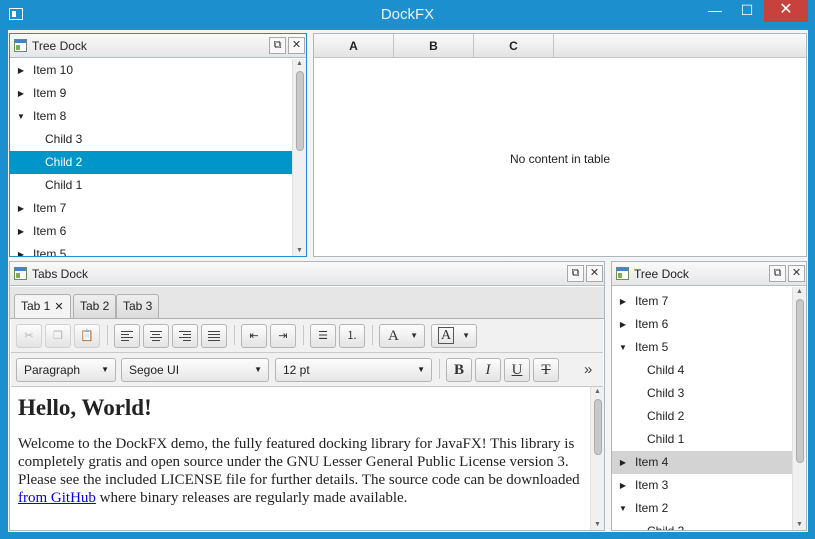  I want to click on editor-scrollbar: ▲ ▼, so click(597, 458).